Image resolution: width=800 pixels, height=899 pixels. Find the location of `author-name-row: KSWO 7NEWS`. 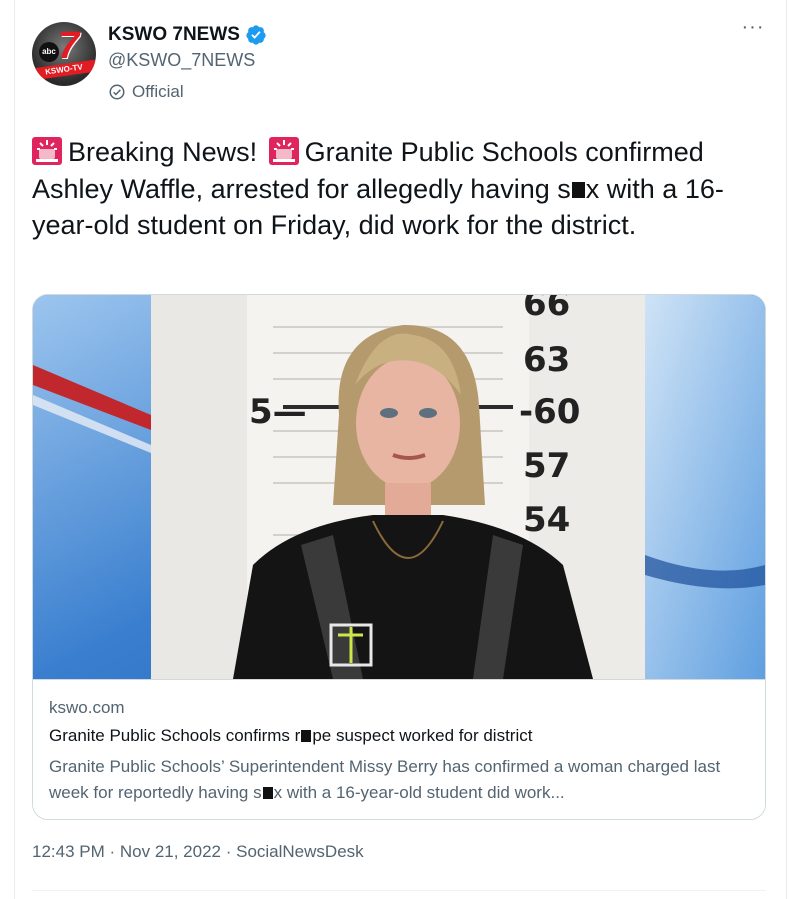

author-name-row: KSWO 7NEWS is located at coordinates (187, 35).